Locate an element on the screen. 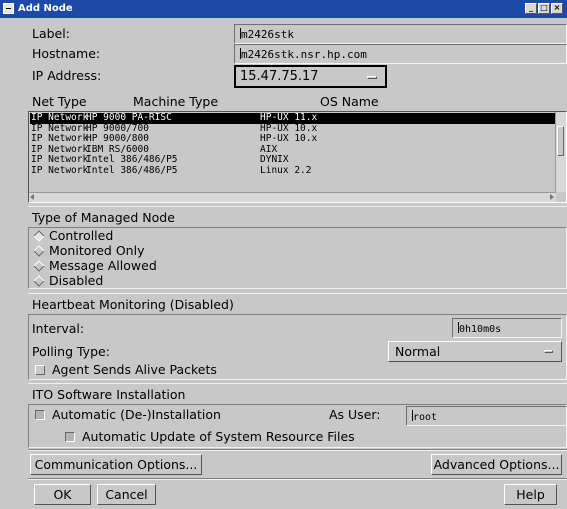 This screenshot has height=509, width=567. ip-address-combo: 15.47.75.17 is located at coordinates (310, 76).